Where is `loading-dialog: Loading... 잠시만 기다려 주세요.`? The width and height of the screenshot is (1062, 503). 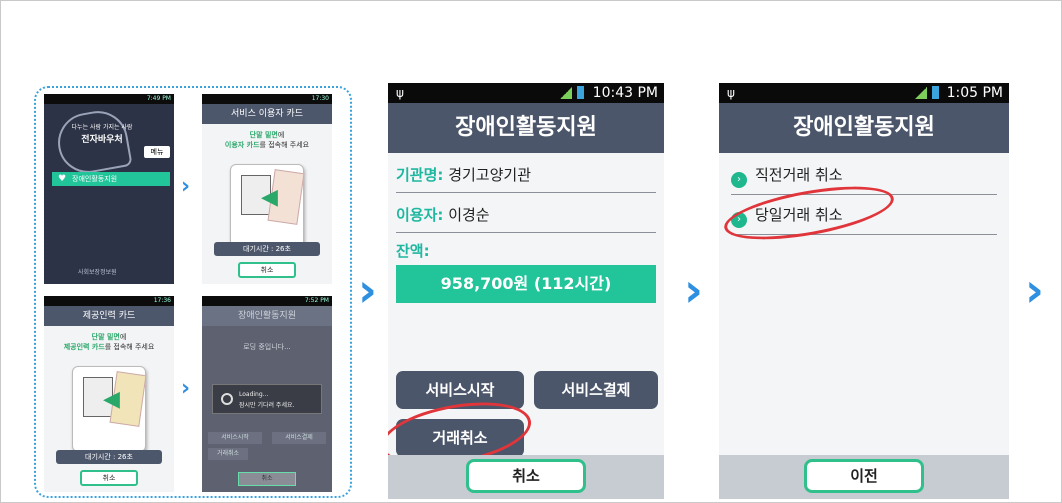
loading-dialog: Loading... 잠시만 기다려 주세요. is located at coordinates (267, 399).